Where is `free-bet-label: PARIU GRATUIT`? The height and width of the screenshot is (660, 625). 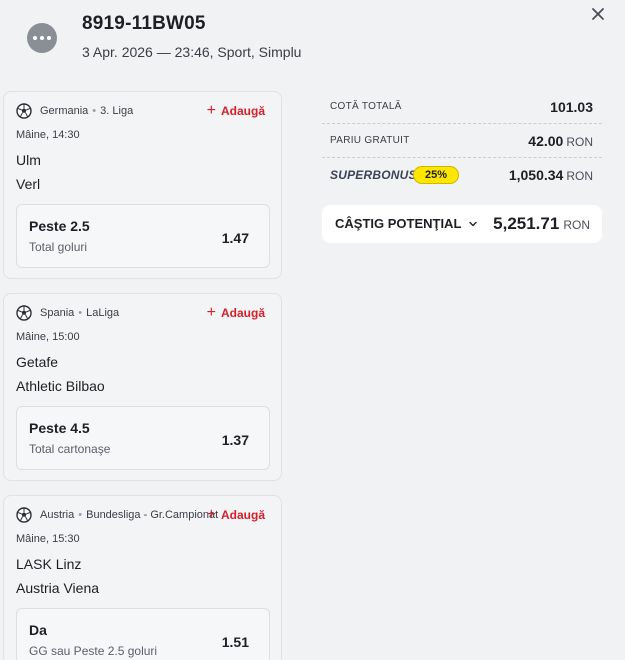 free-bet-label: PARIU GRATUIT is located at coordinates (370, 140).